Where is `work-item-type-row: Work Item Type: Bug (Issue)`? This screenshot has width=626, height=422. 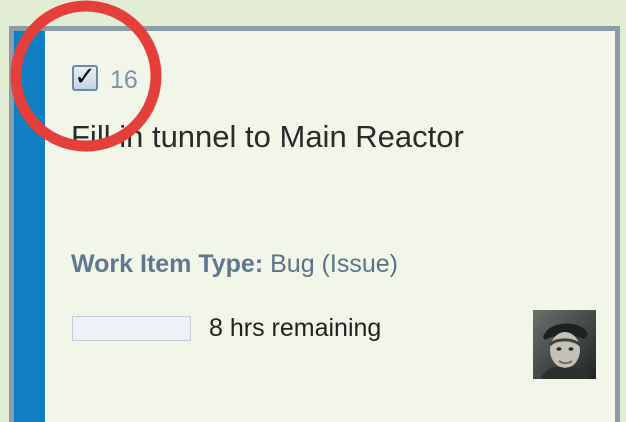
work-item-type-row: Work Item Type: Bug (Issue) is located at coordinates (234, 264).